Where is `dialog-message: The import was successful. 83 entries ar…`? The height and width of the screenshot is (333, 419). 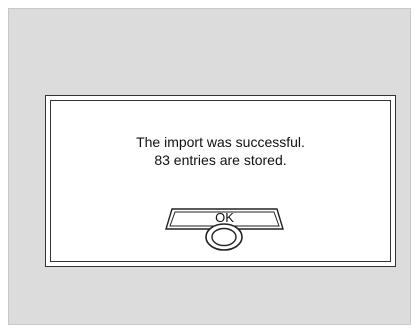
dialog-message: The import was successful. 83 entries ar… is located at coordinates (220, 151).